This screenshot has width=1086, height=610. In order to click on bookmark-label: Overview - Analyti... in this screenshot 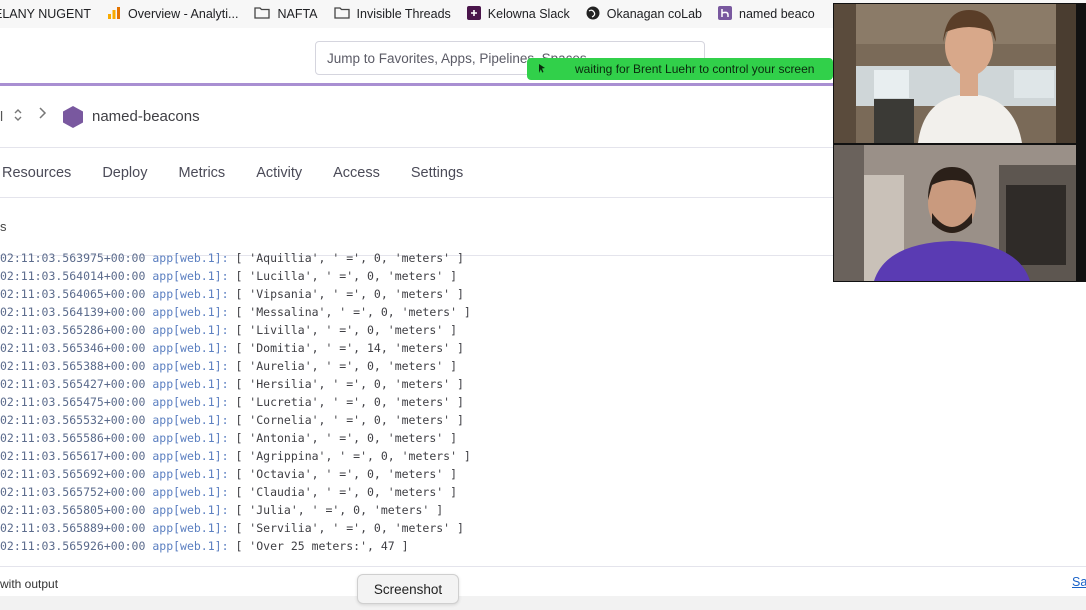, I will do `click(183, 14)`.